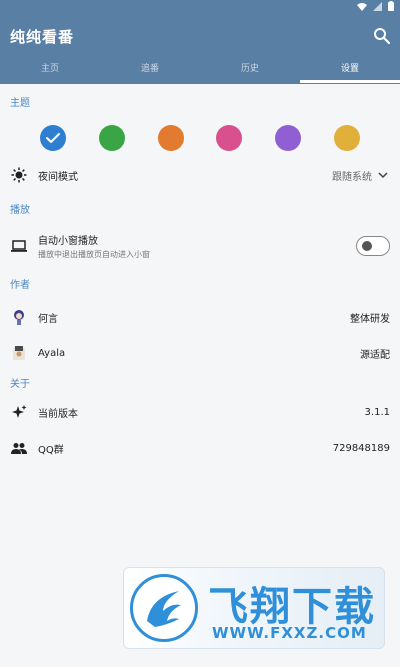 This screenshot has width=400, height=667. What do you see at coordinates (200, 317) in the screenshot?
I see `author-row: 何言 整体研发` at bounding box center [200, 317].